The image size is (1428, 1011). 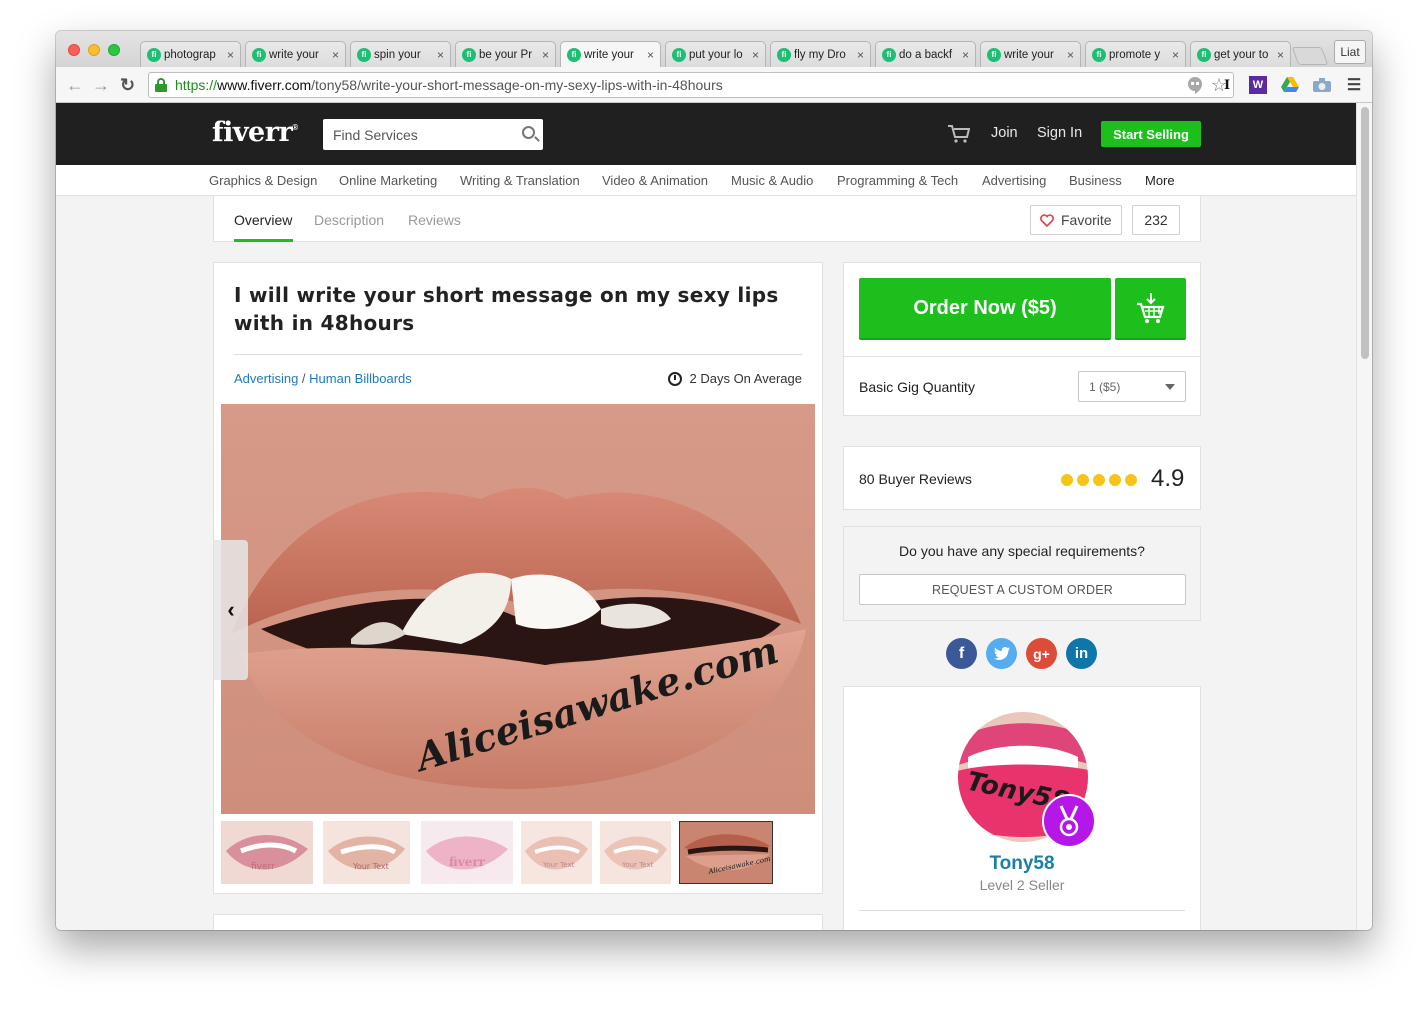 I want to click on cart-icon, so click(x=959, y=134).